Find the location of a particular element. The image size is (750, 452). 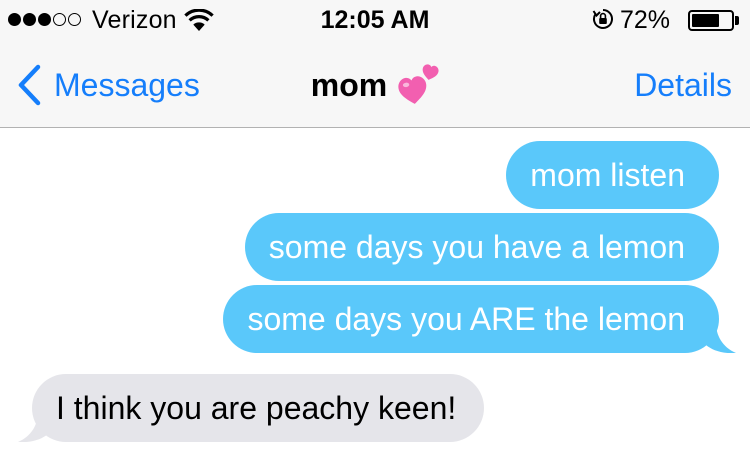

outgoing-message-bubble: some days you ARE the lemon is located at coordinates (471, 319).